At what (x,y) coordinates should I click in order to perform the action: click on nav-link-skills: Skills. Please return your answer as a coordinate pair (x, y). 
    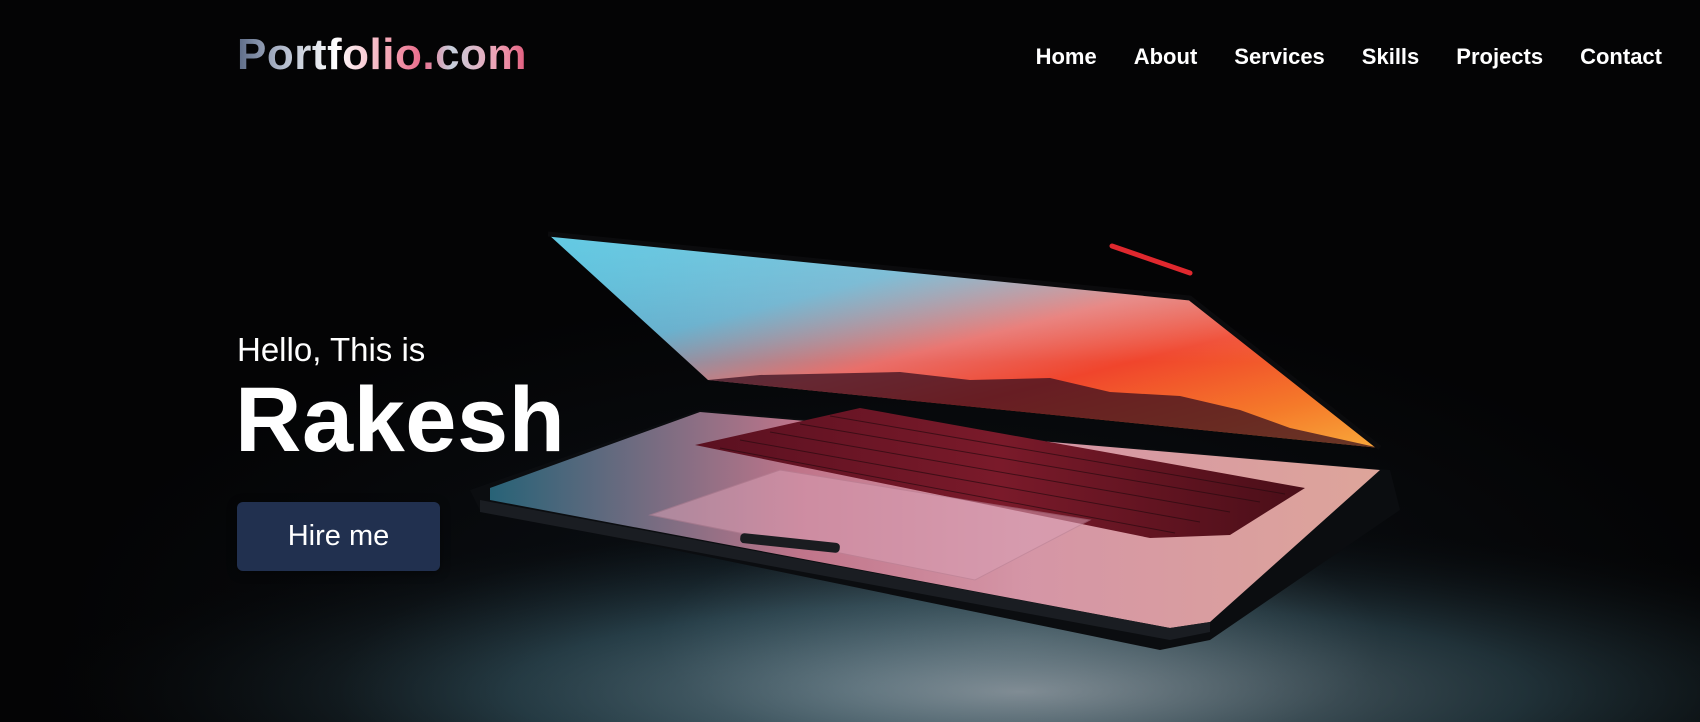
    Looking at the image, I should click on (1390, 57).